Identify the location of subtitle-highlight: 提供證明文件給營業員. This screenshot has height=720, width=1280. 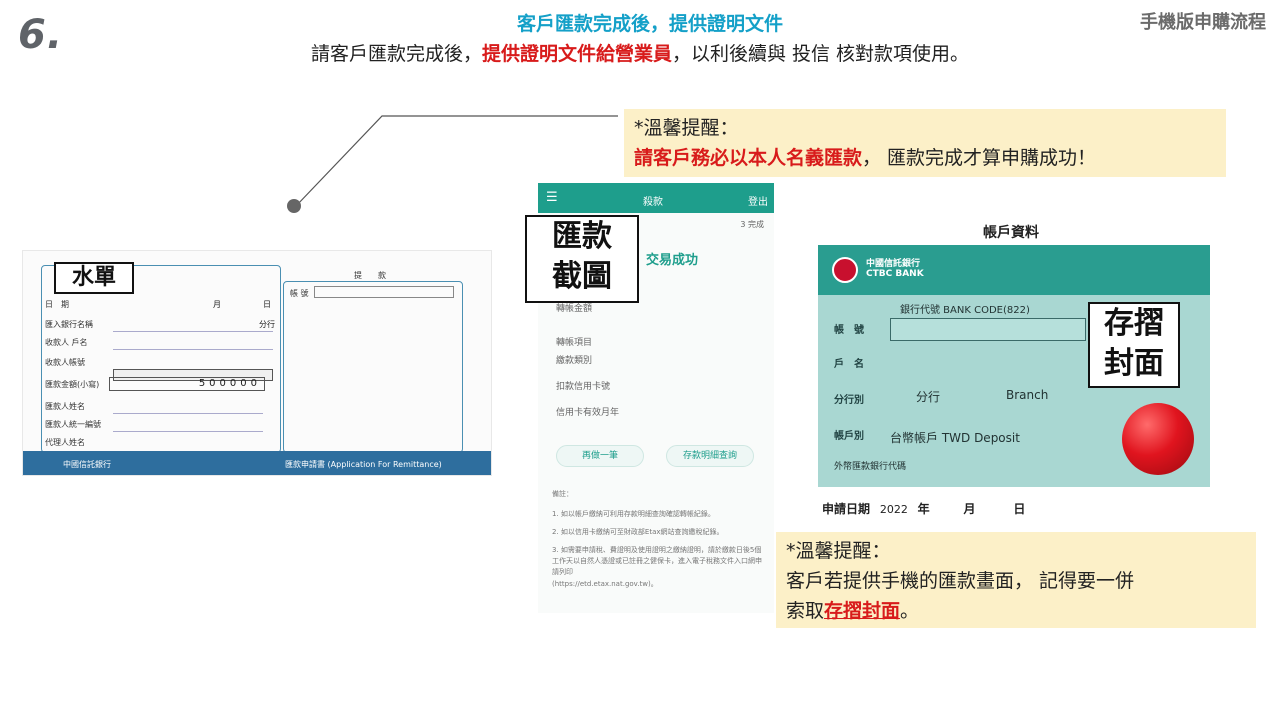
(576, 54).